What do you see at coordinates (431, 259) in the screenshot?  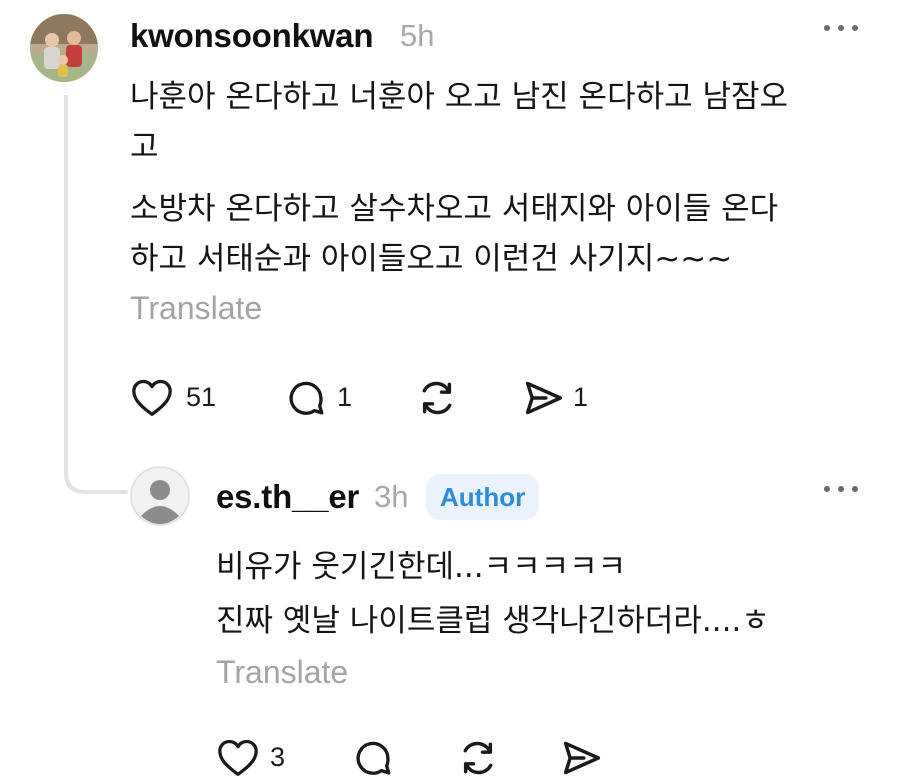 I see `comment-line: 하고 서태순과 아이들오고 이런건 사기지~~~` at bounding box center [431, 259].